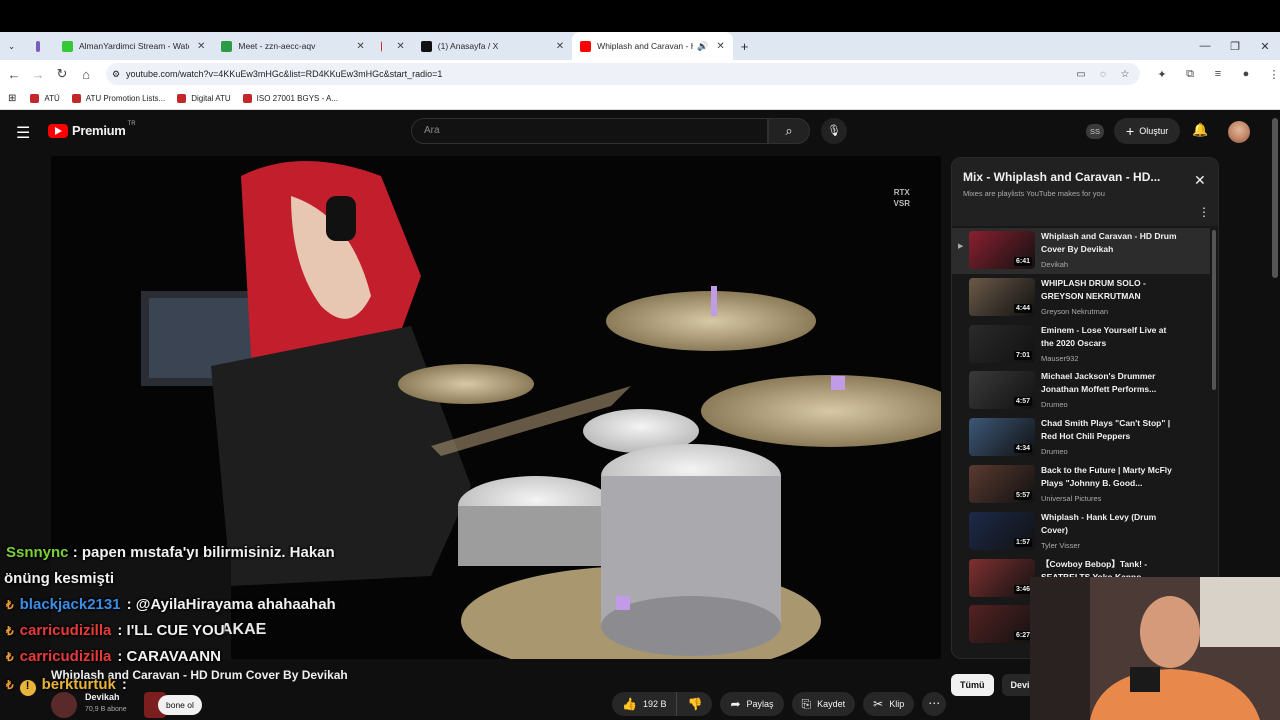  I want to click on chip-all: Tümü, so click(972, 685).